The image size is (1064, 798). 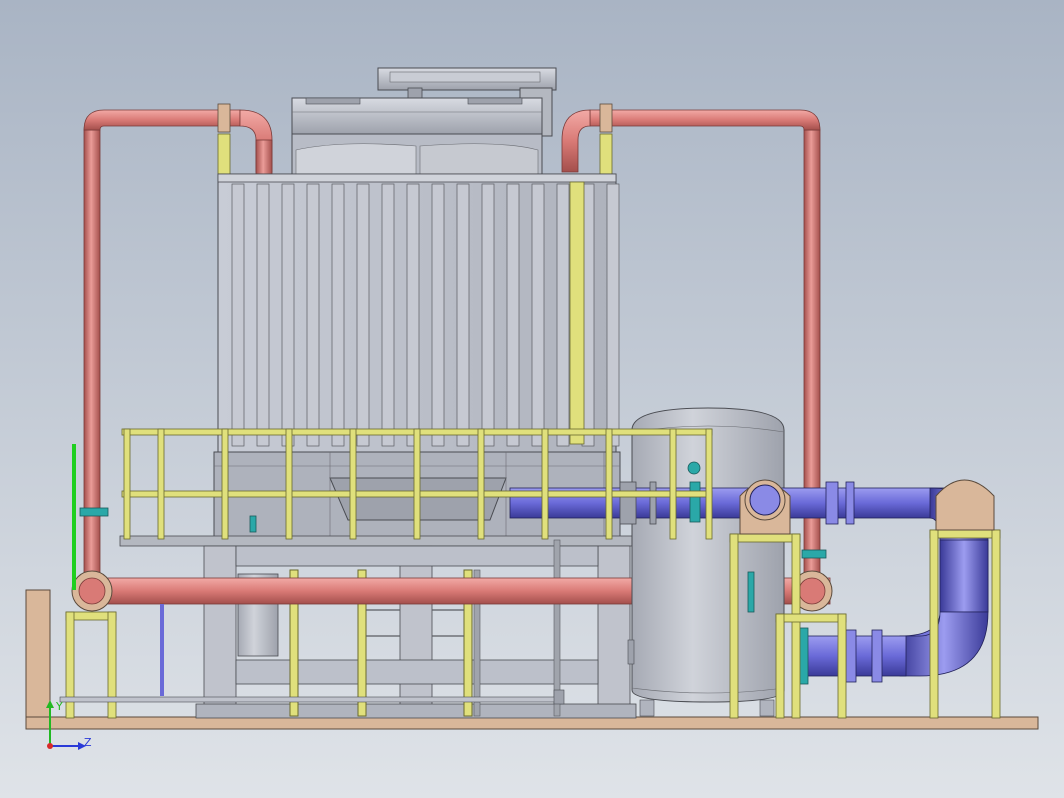 I want to click on cold-water-pipe-lower, so click(x=852, y=656).